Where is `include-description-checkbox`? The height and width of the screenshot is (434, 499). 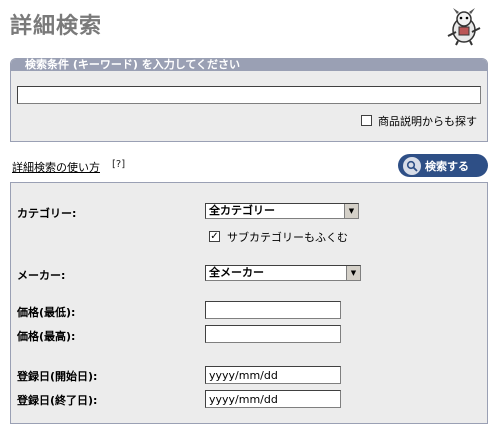 include-description-checkbox is located at coordinates (366, 120).